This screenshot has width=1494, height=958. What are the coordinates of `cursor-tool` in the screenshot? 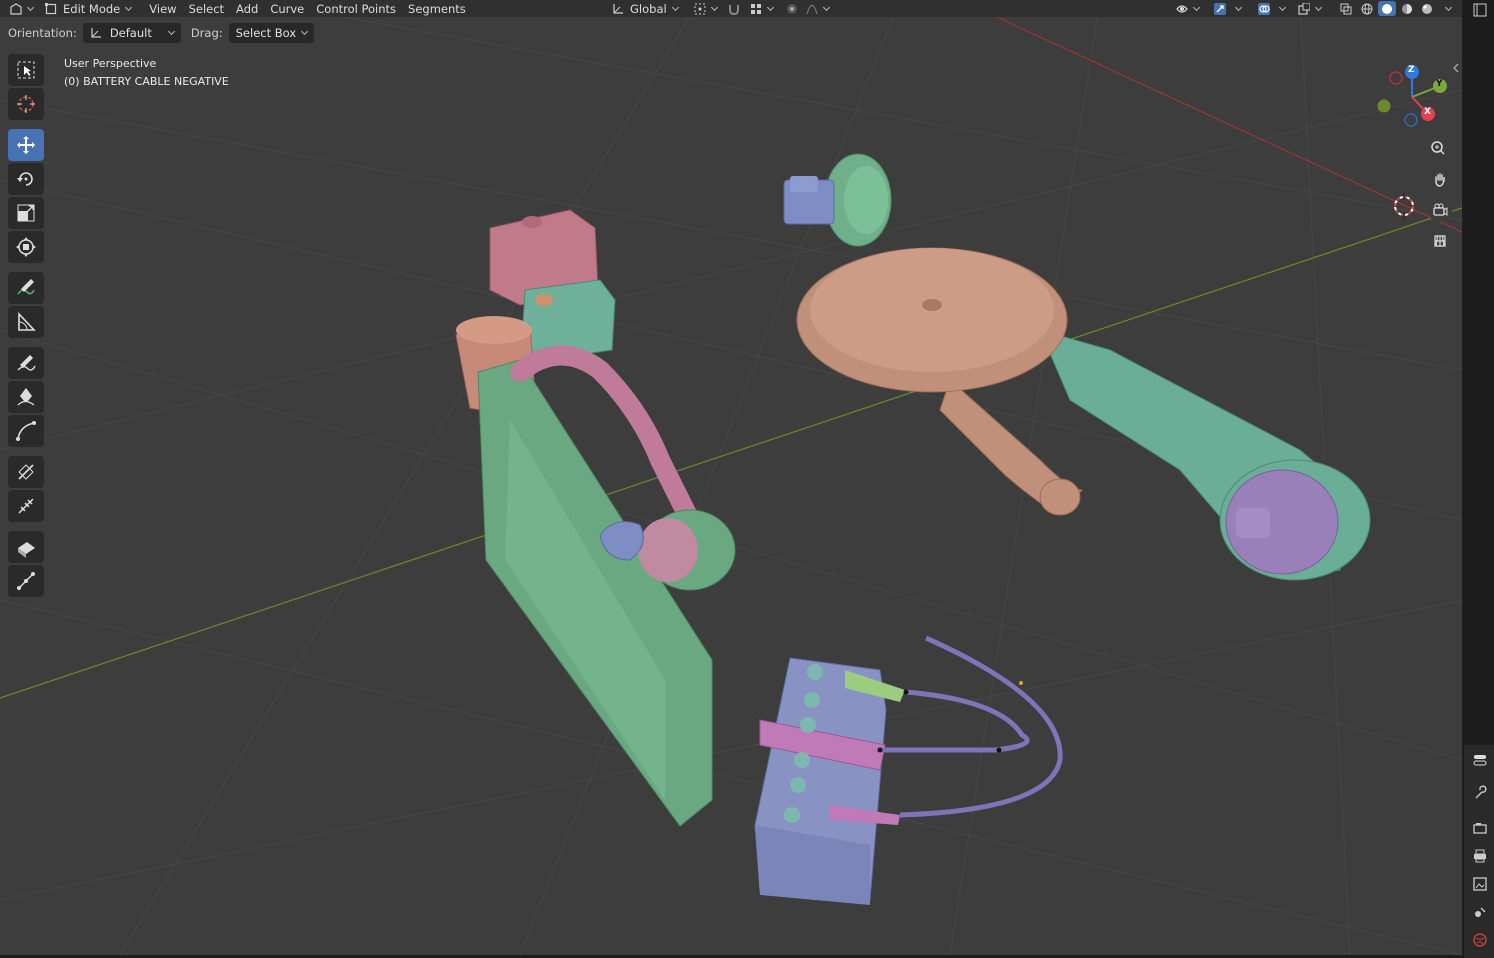 It's located at (26, 104).